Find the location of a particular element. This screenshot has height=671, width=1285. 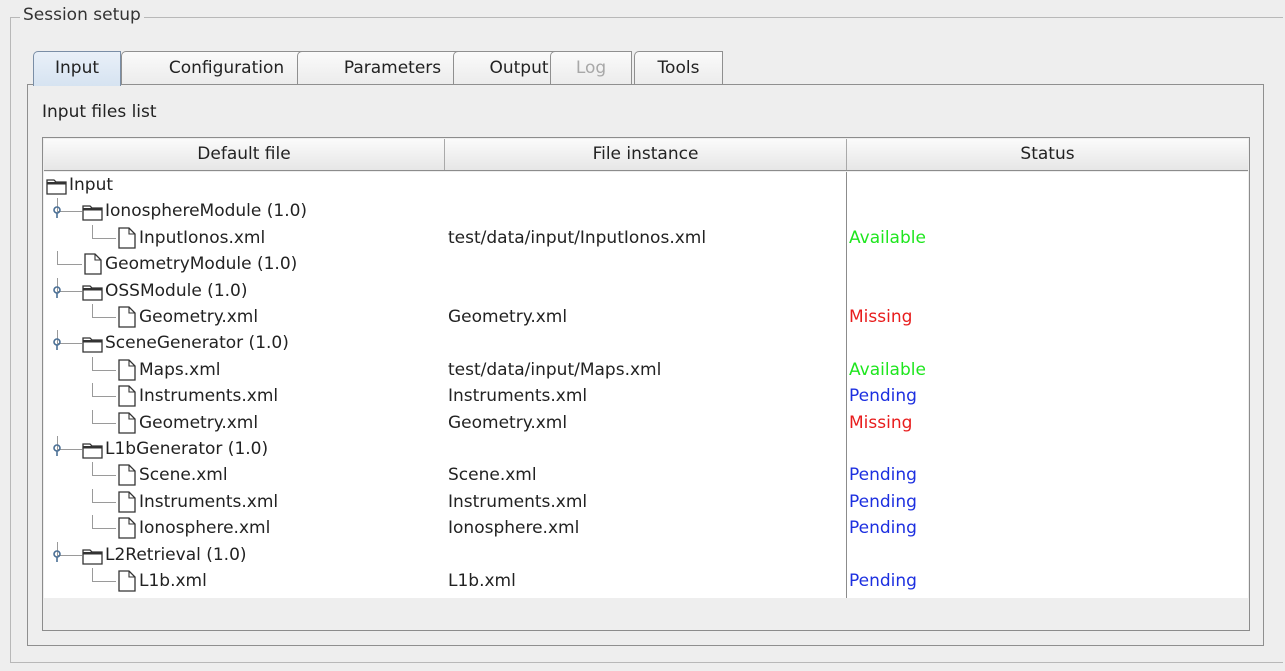

file-instance-cell: L1b.xml is located at coordinates (482, 581).